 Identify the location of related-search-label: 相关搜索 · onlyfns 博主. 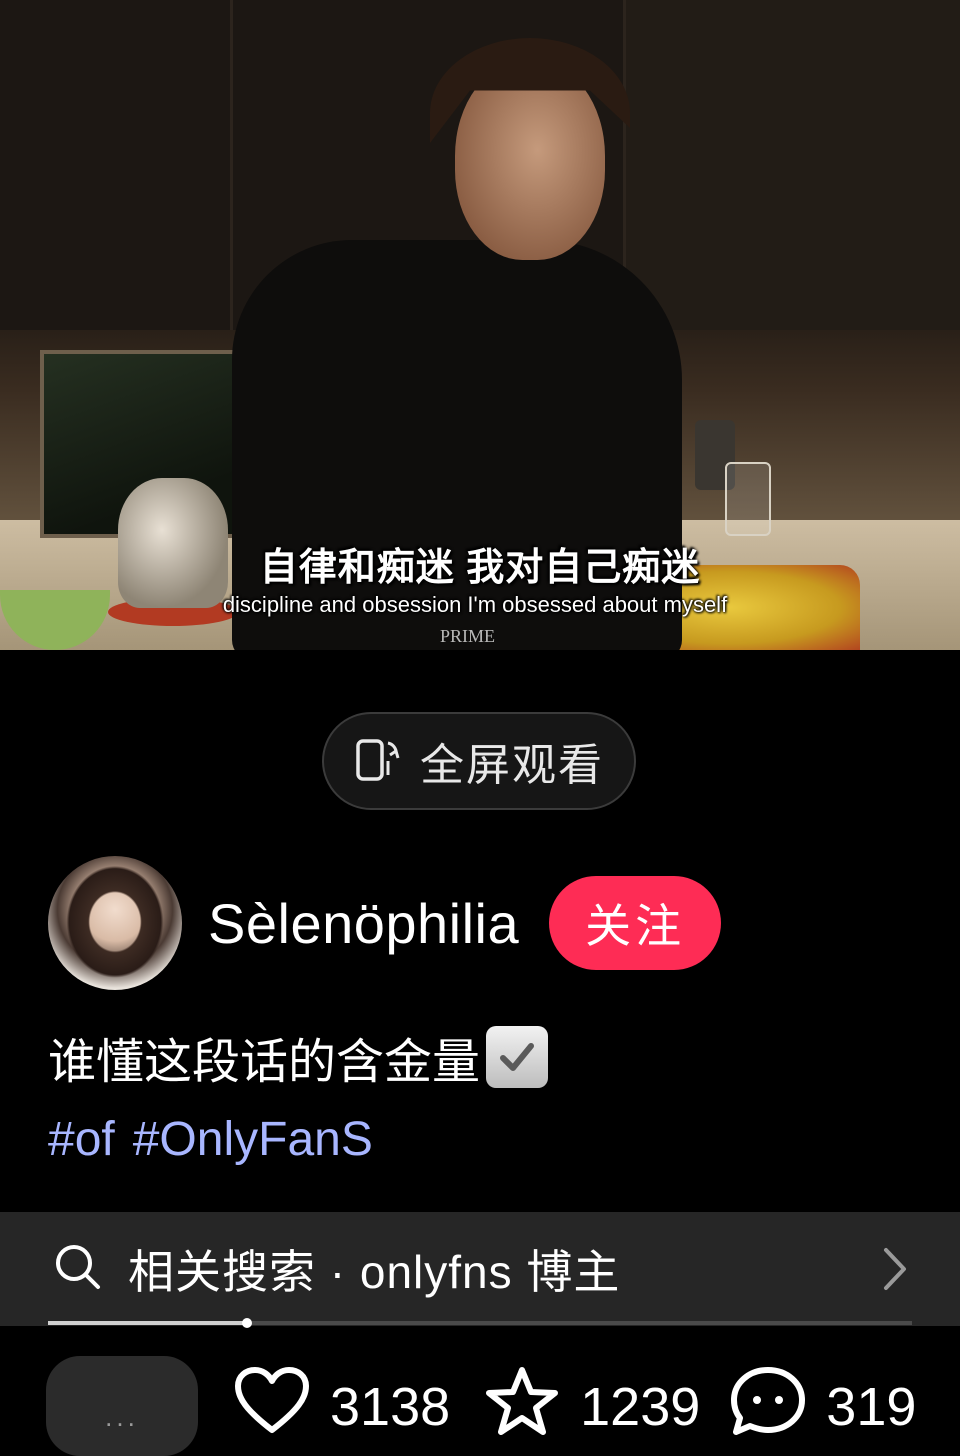
(374, 1272).